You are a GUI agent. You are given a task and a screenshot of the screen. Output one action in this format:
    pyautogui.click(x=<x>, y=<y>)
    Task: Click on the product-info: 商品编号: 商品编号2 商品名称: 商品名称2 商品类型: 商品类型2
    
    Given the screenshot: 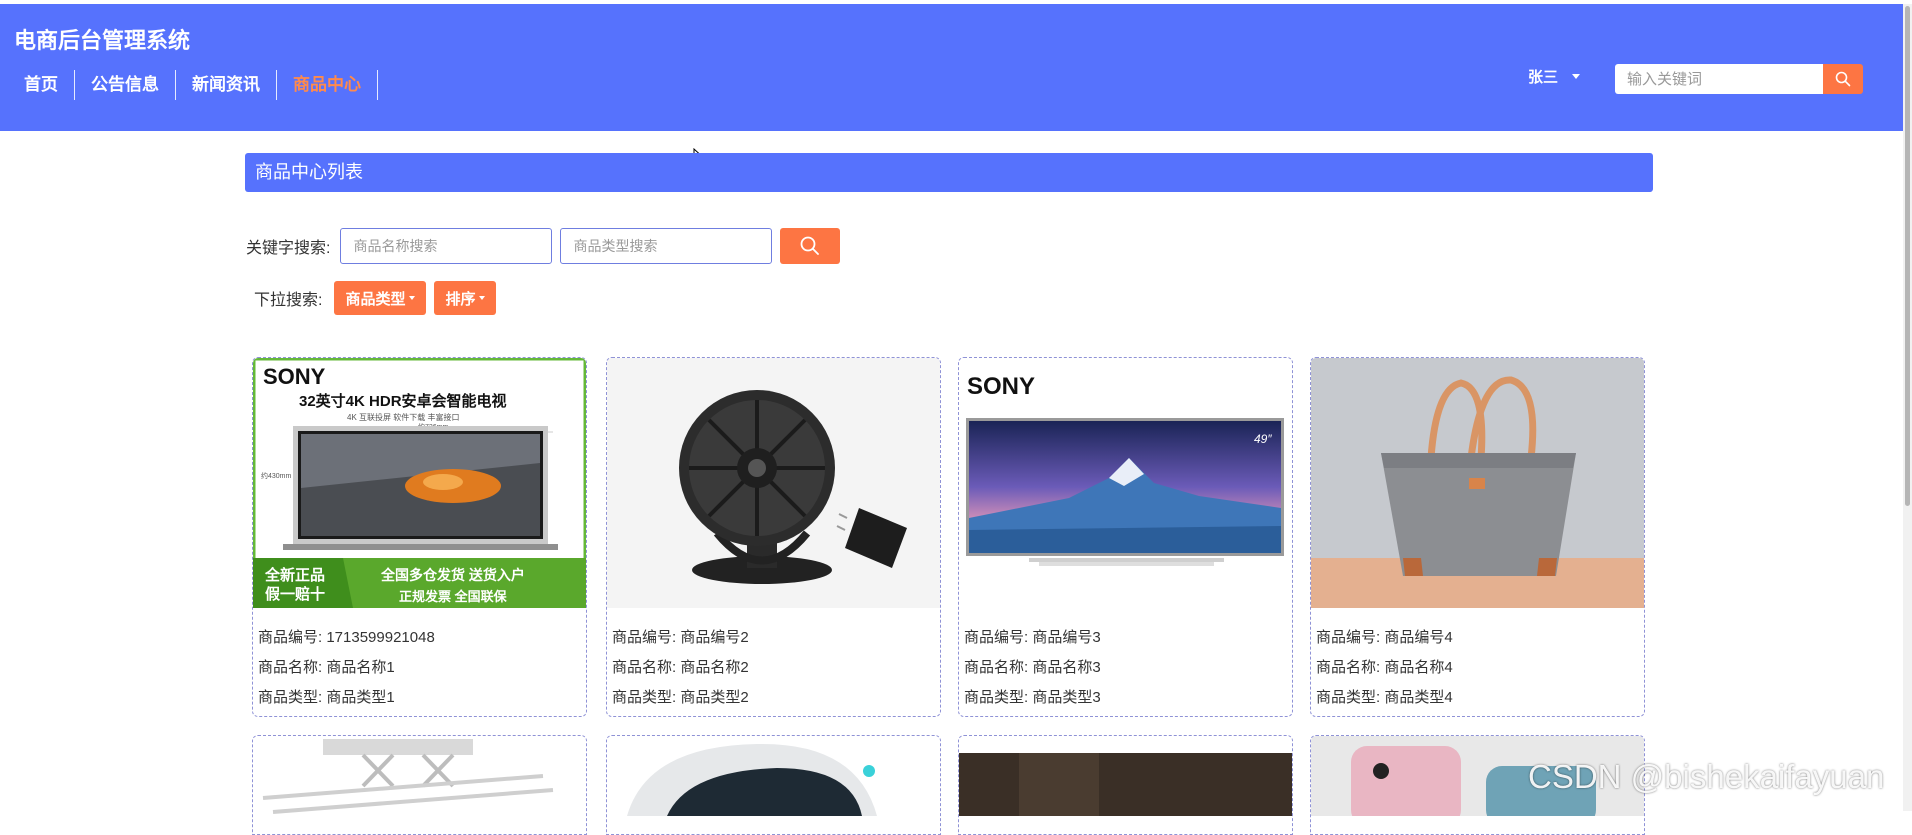 What is the action you would take?
    pyautogui.click(x=680, y=668)
    